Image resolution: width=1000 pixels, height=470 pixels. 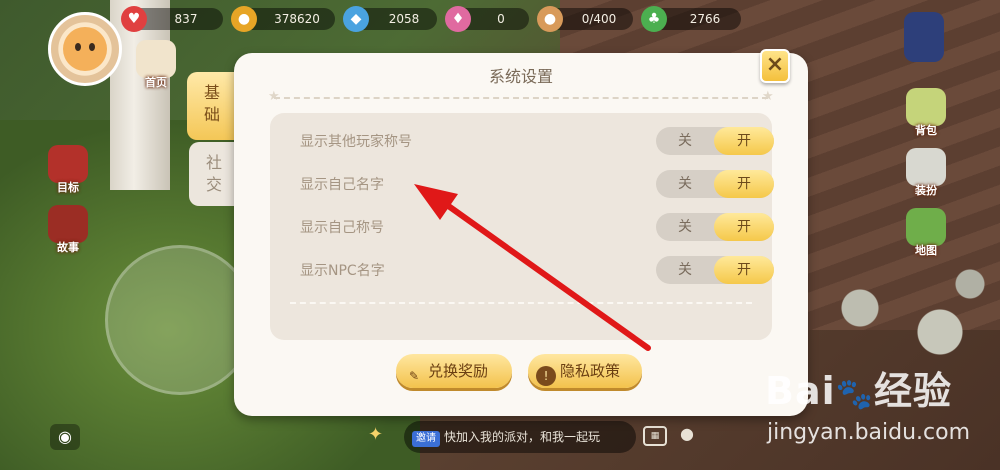 I want to click on setting-row-own-title: 显示自己称号 关 开, so click(x=537, y=227).